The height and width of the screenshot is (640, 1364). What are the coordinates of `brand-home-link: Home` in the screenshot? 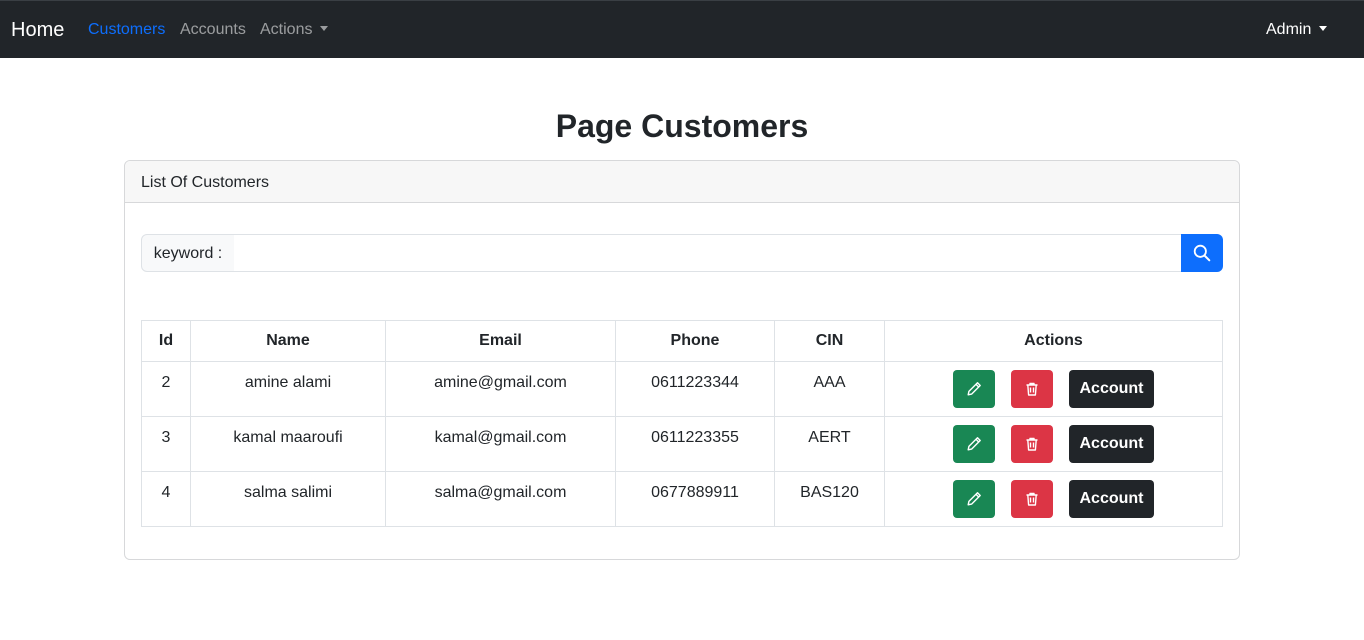 It's located at (37, 30).